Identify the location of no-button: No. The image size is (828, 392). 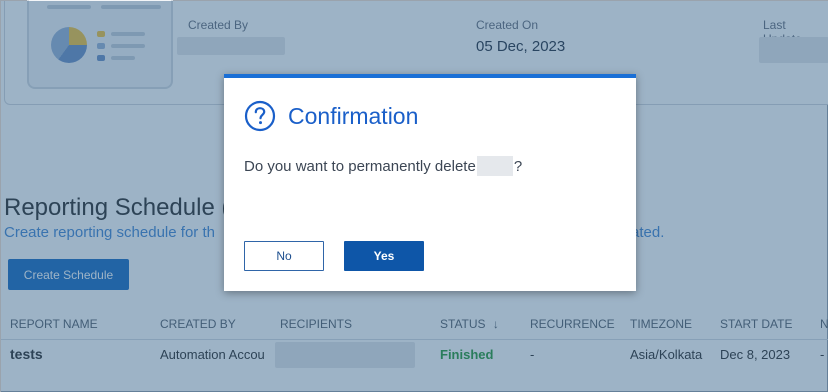
(284, 256).